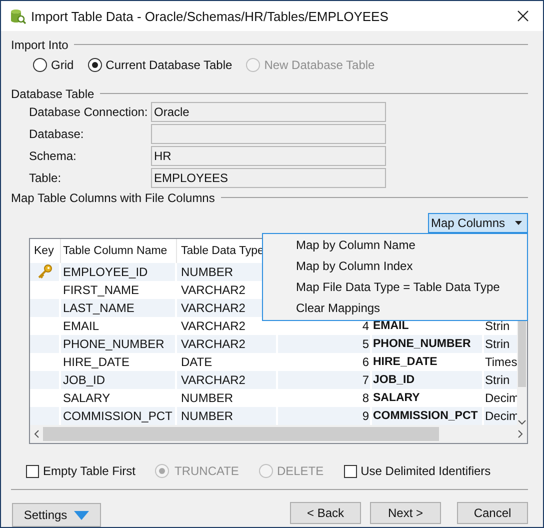 The image size is (544, 528). I want to click on table-cell-text: 7, so click(365, 380).